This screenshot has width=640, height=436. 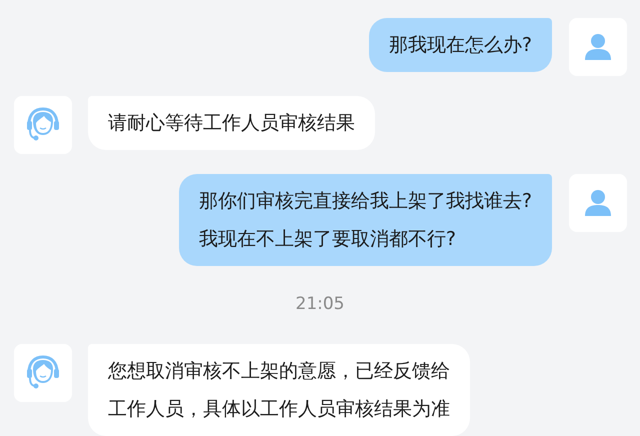 What do you see at coordinates (365, 220) in the screenshot?
I see `message-bubble: 那你们审核完直接给我上架了我找谁去? 我现在不上架了要取消都不行?` at bounding box center [365, 220].